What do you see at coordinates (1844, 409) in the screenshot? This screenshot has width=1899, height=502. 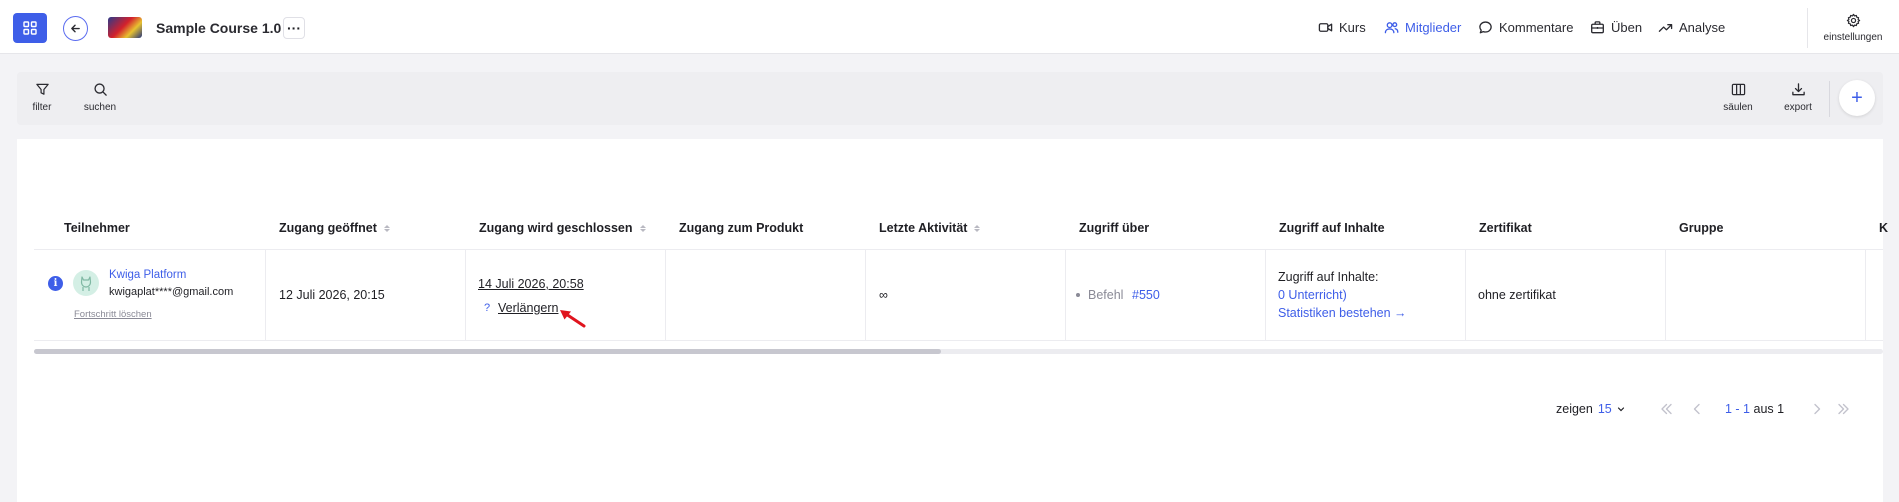 I see `last-page-icon` at bounding box center [1844, 409].